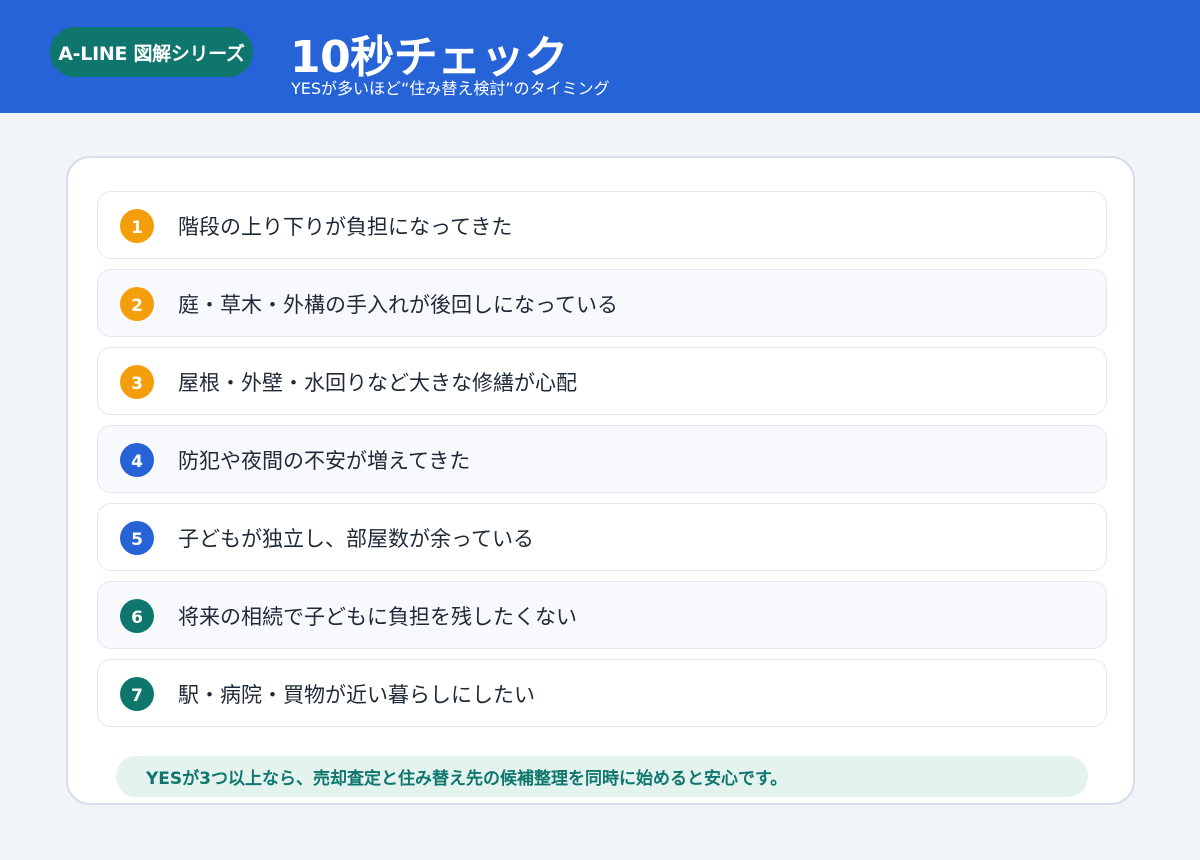  What do you see at coordinates (324, 461) in the screenshot?
I see `item-text: 防犯や夜間の不安が増えてきた` at bounding box center [324, 461].